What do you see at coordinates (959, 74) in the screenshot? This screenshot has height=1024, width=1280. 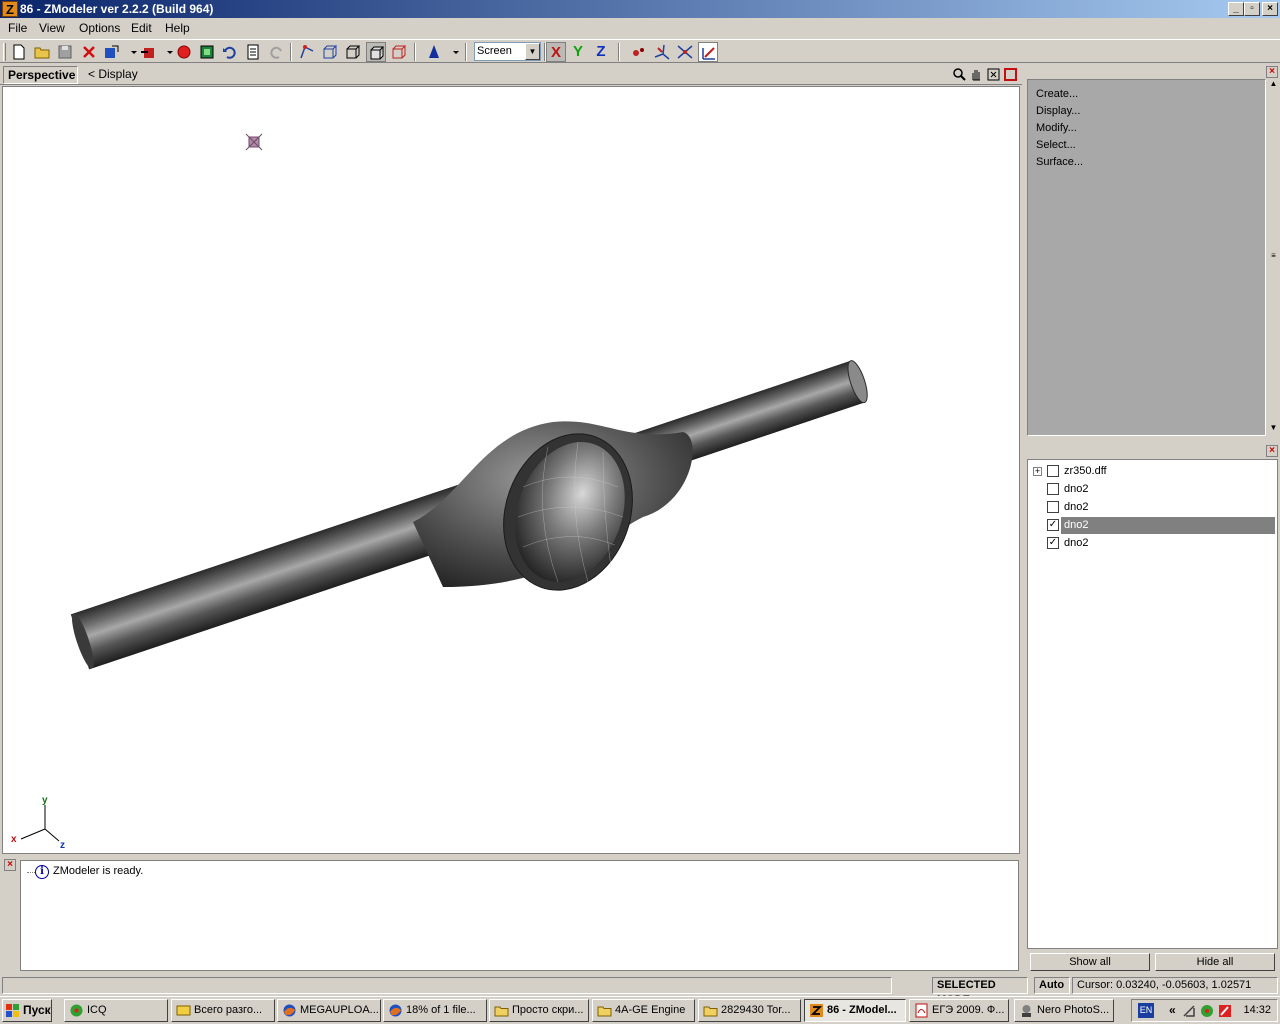 I see `zoom-icon` at bounding box center [959, 74].